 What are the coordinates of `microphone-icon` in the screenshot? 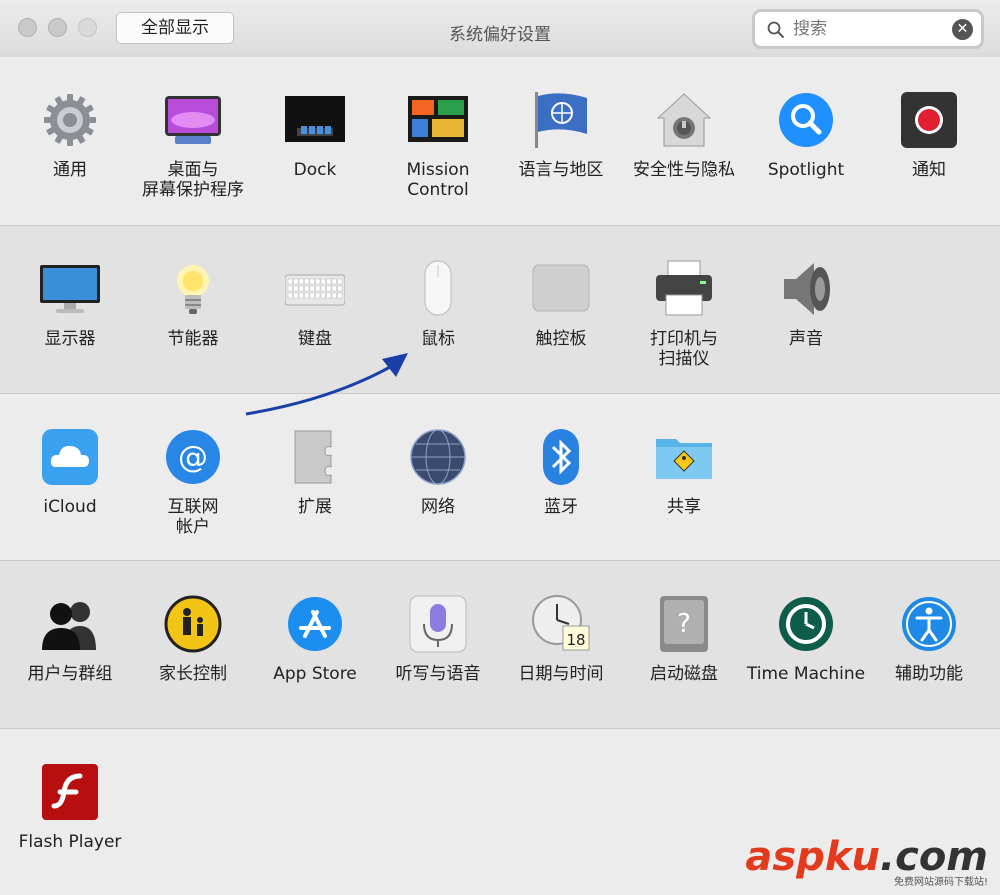 It's located at (438, 624).